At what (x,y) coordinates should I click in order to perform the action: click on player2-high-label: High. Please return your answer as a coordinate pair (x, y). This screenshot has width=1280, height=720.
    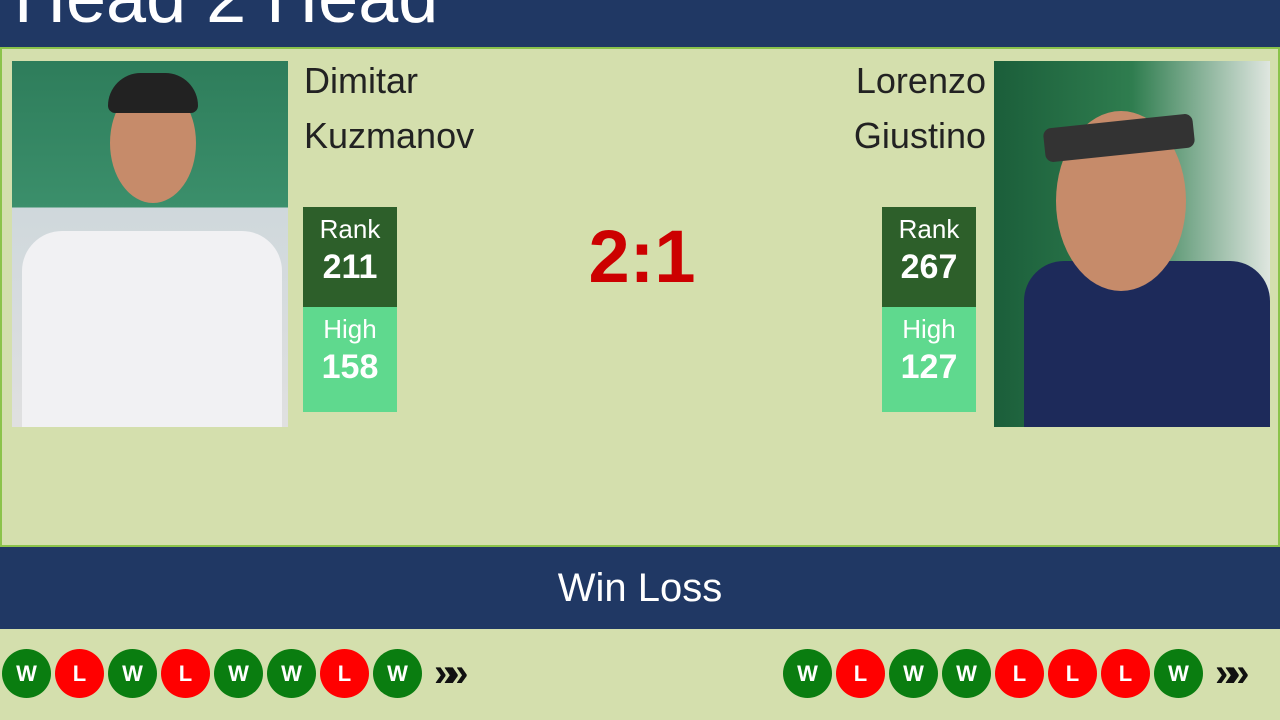
    Looking at the image, I should click on (929, 329).